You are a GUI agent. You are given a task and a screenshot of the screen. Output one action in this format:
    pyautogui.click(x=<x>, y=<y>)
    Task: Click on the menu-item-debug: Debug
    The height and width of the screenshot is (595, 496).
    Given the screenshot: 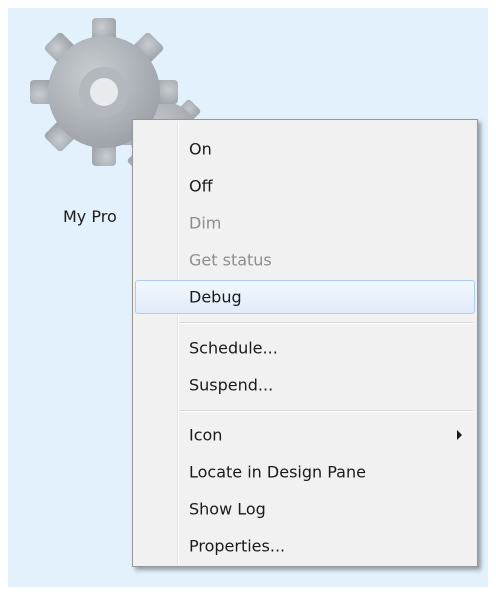 What is the action you would take?
    pyautogui.click(x=305, y=297)
    